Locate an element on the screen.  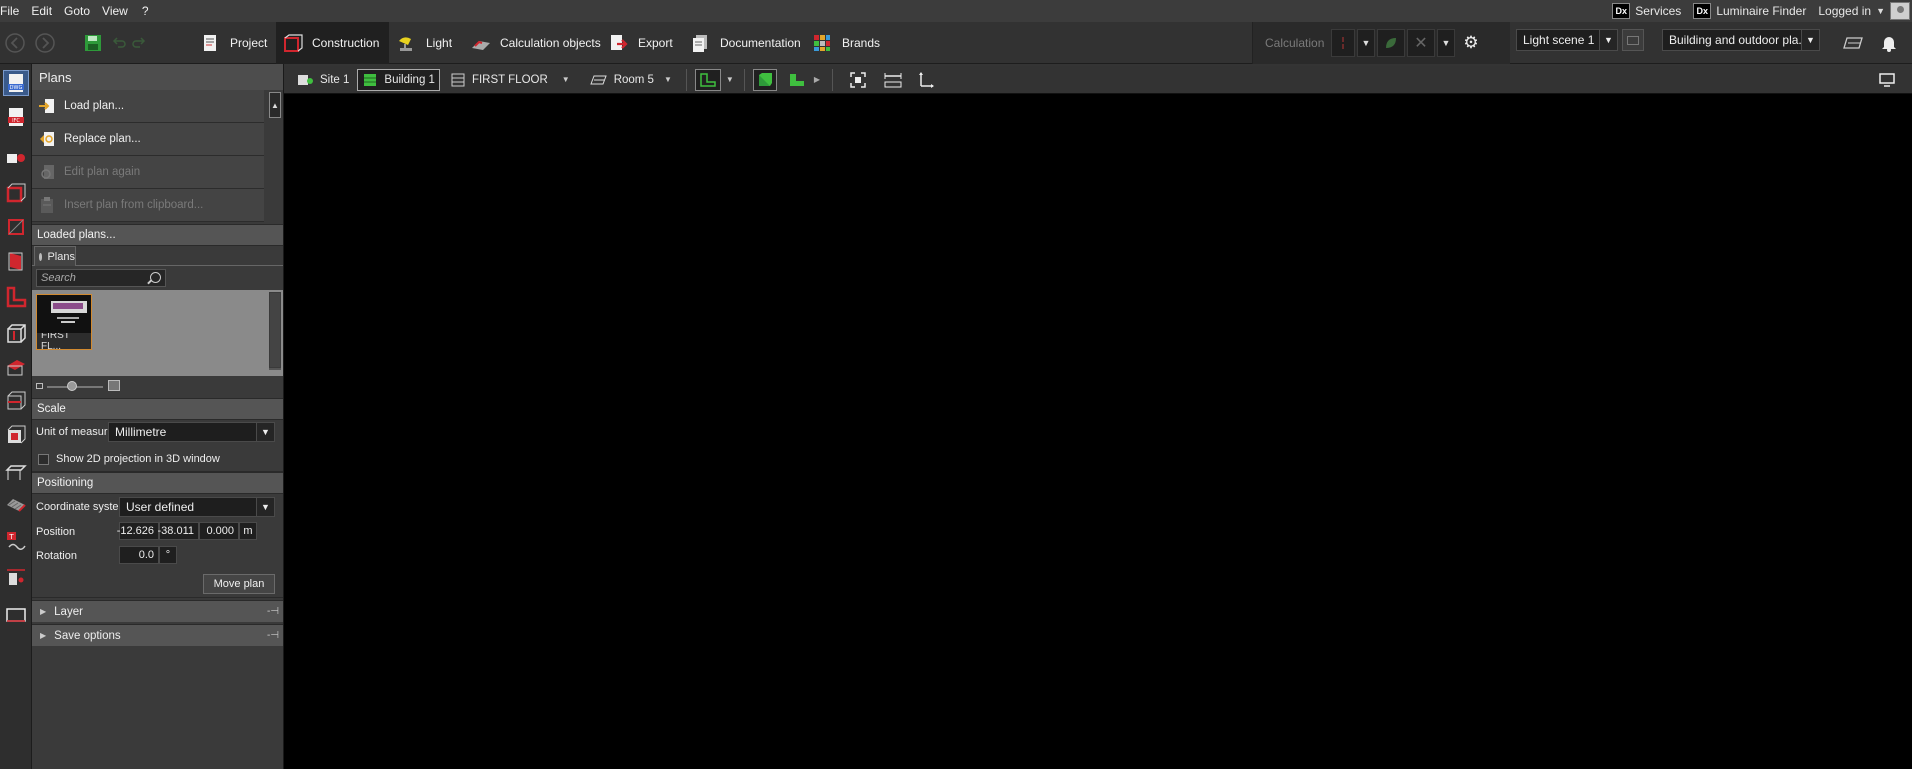
menu-goto: Goto is located at coordinates (79, 11).